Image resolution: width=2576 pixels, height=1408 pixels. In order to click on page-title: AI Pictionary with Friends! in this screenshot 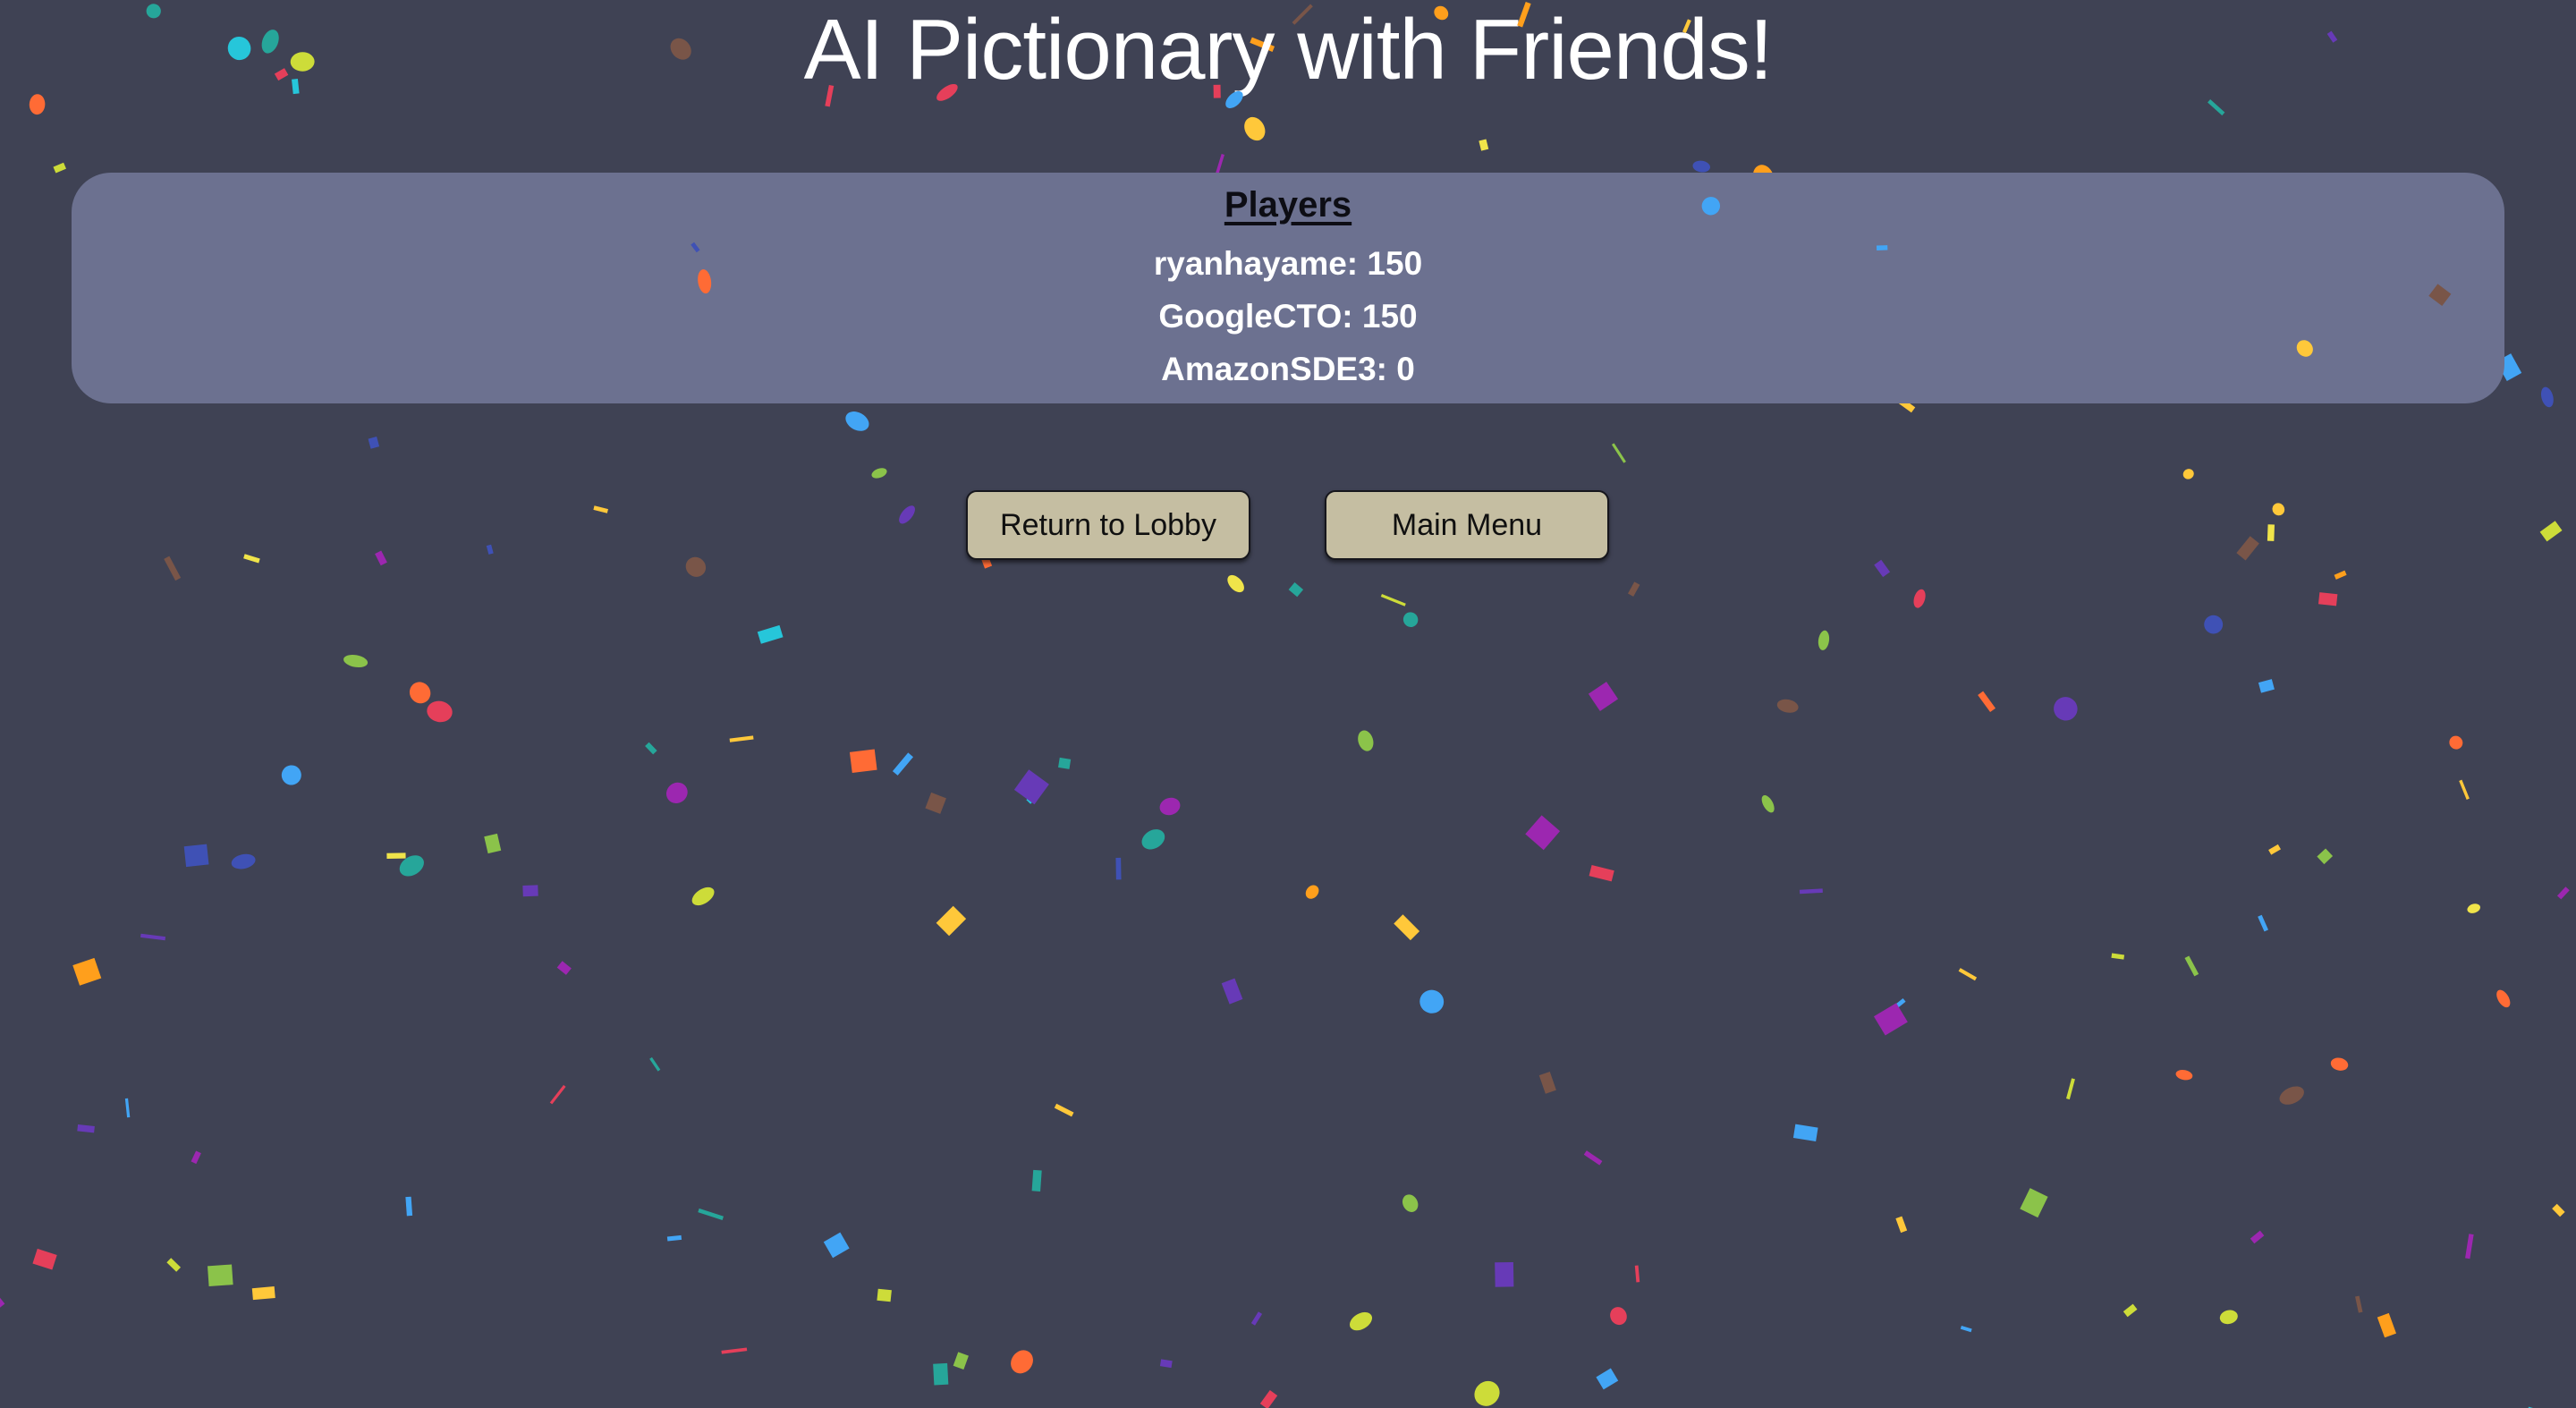, I will do `click(1288, 50)`.